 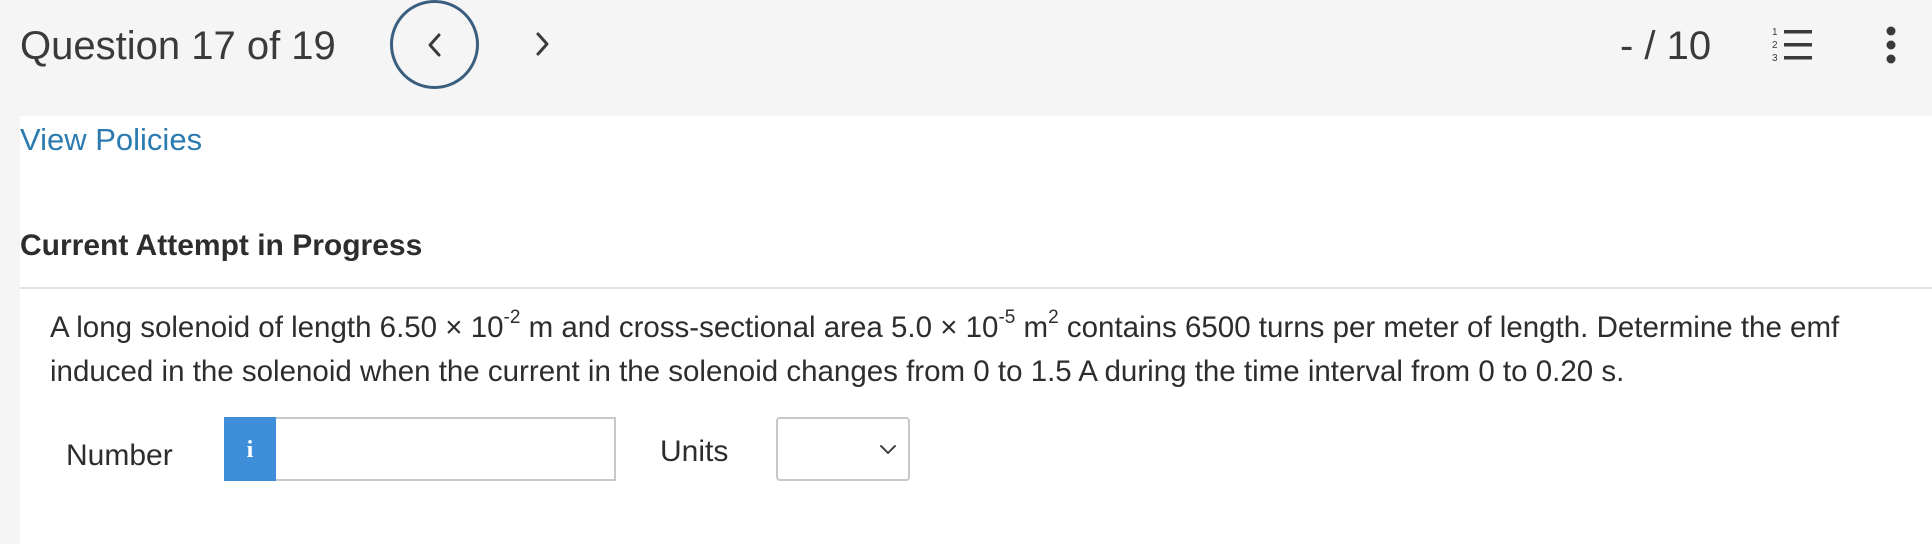 I want to click on chevron-left-icon, so click(x=434, y=44).